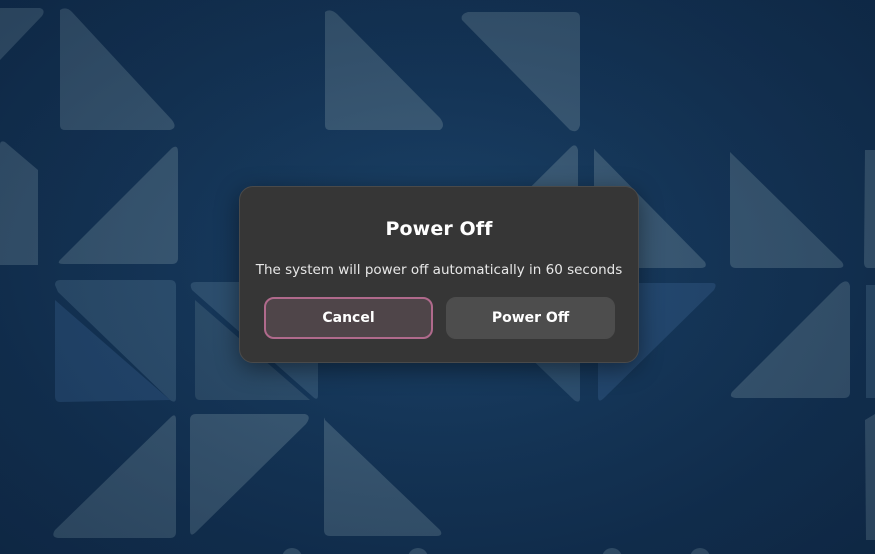 The width and height of the screenshot is (875, 554). I want to click on power-off-button: Power Off, so click(530, 318).